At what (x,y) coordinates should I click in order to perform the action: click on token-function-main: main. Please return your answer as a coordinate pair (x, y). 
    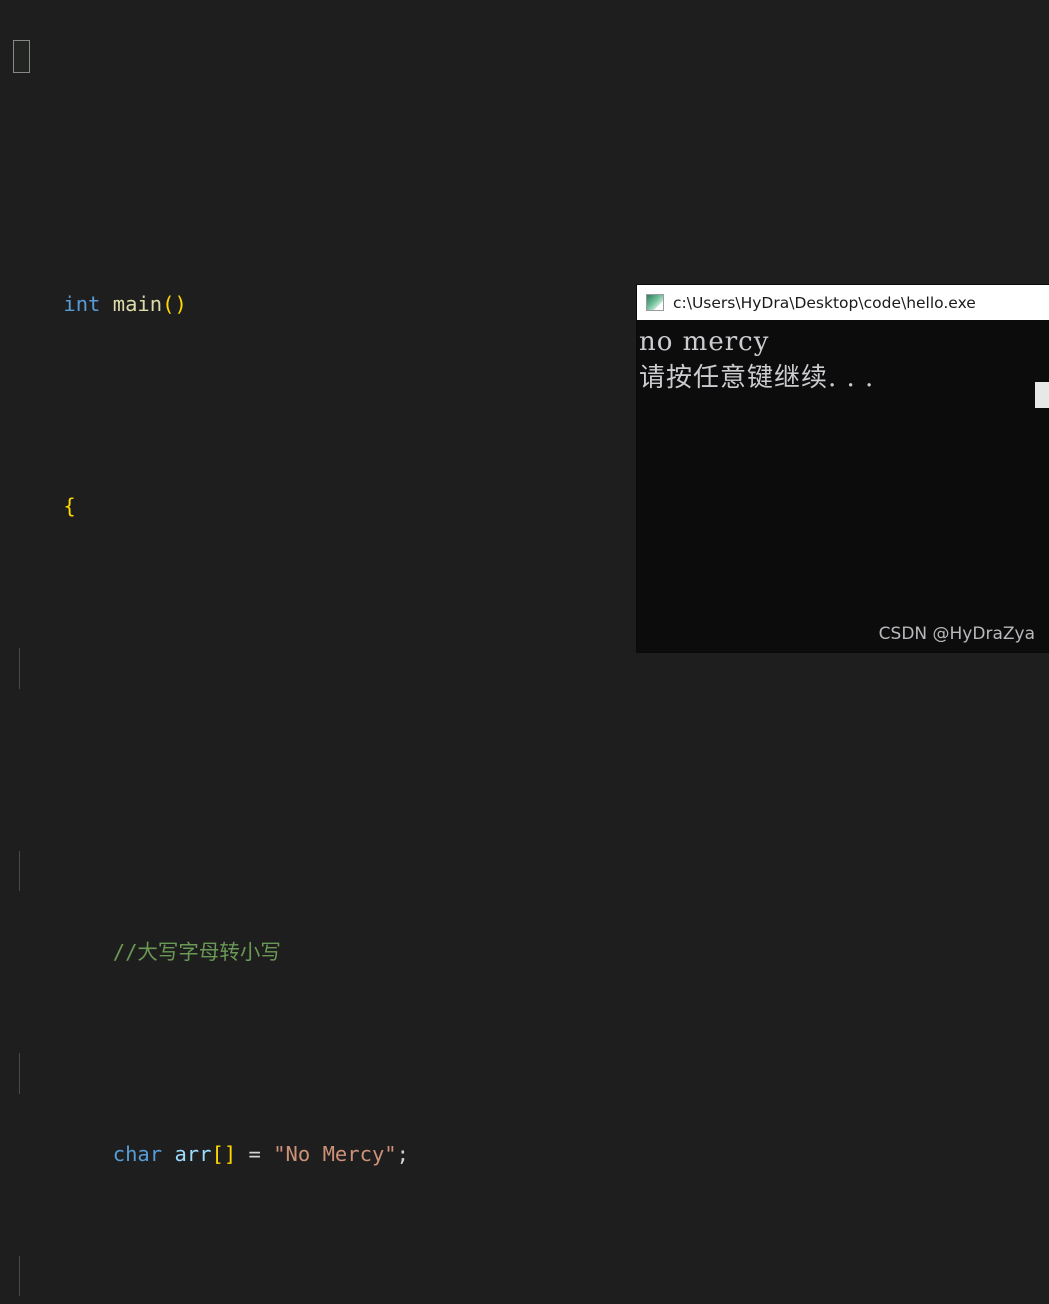
    Looking at the image, I should click on (137, 303).